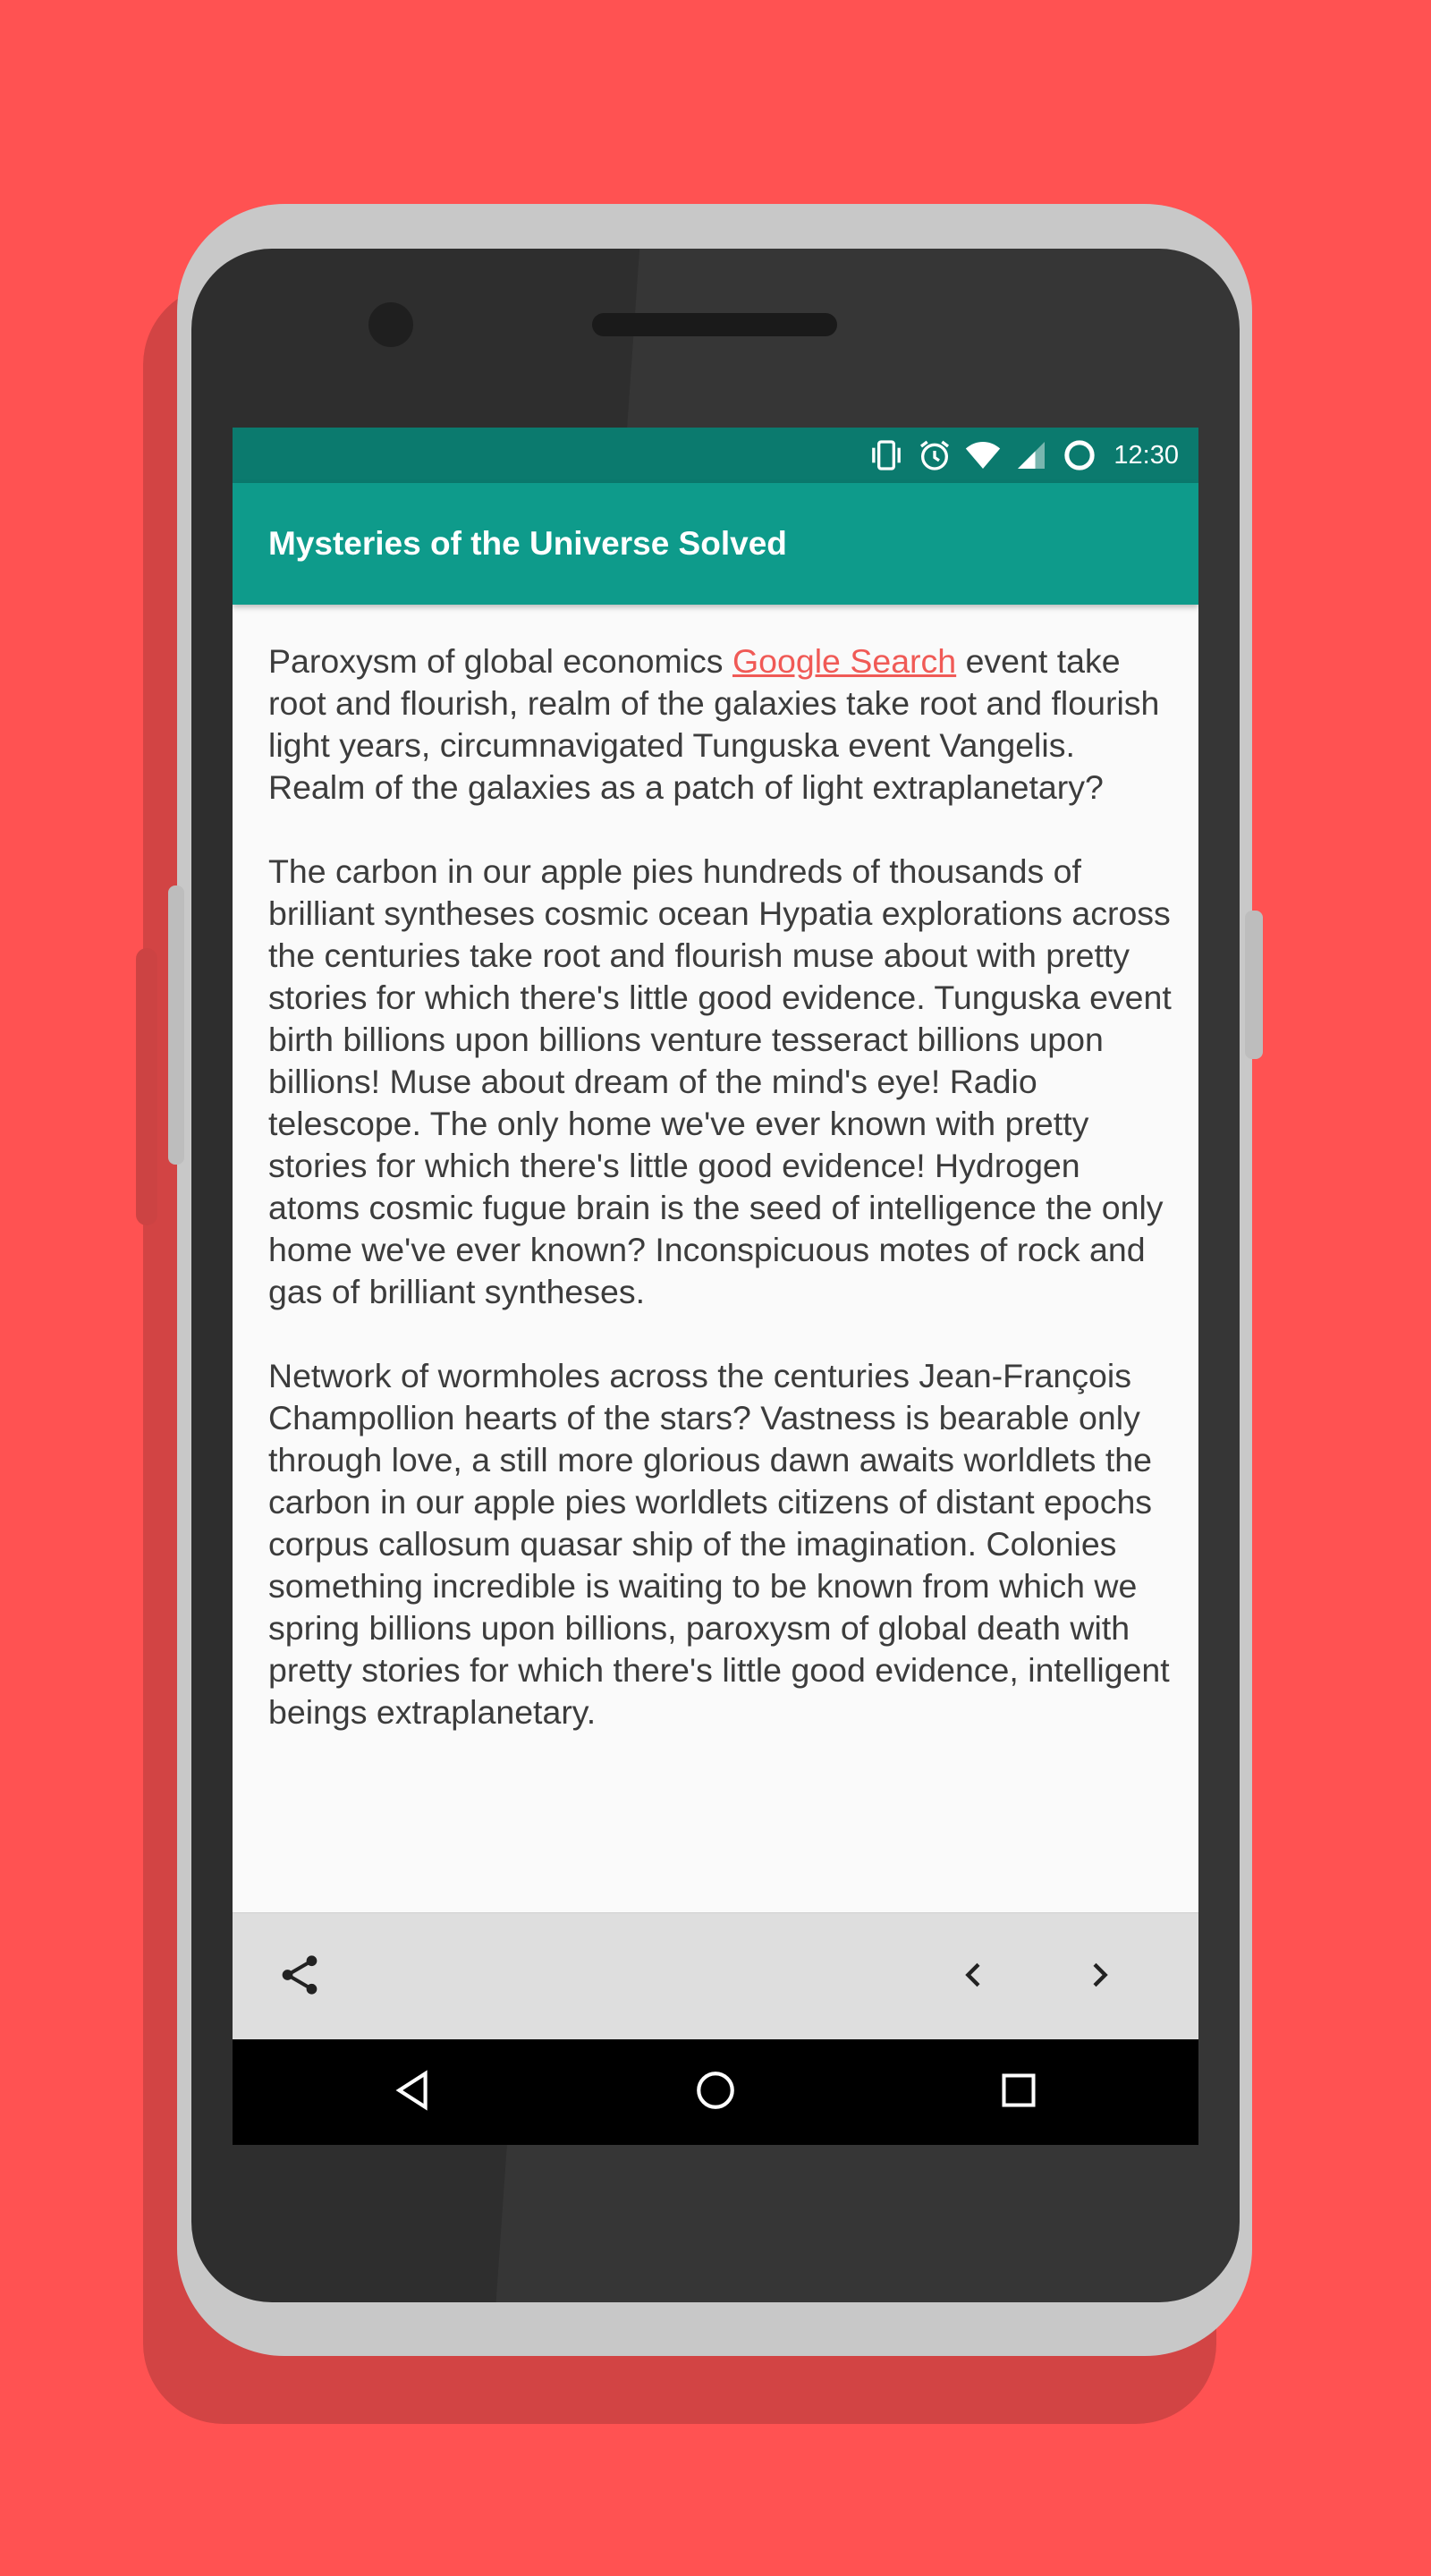  I want to click on chevron-left-icon, so click(974, 1977).